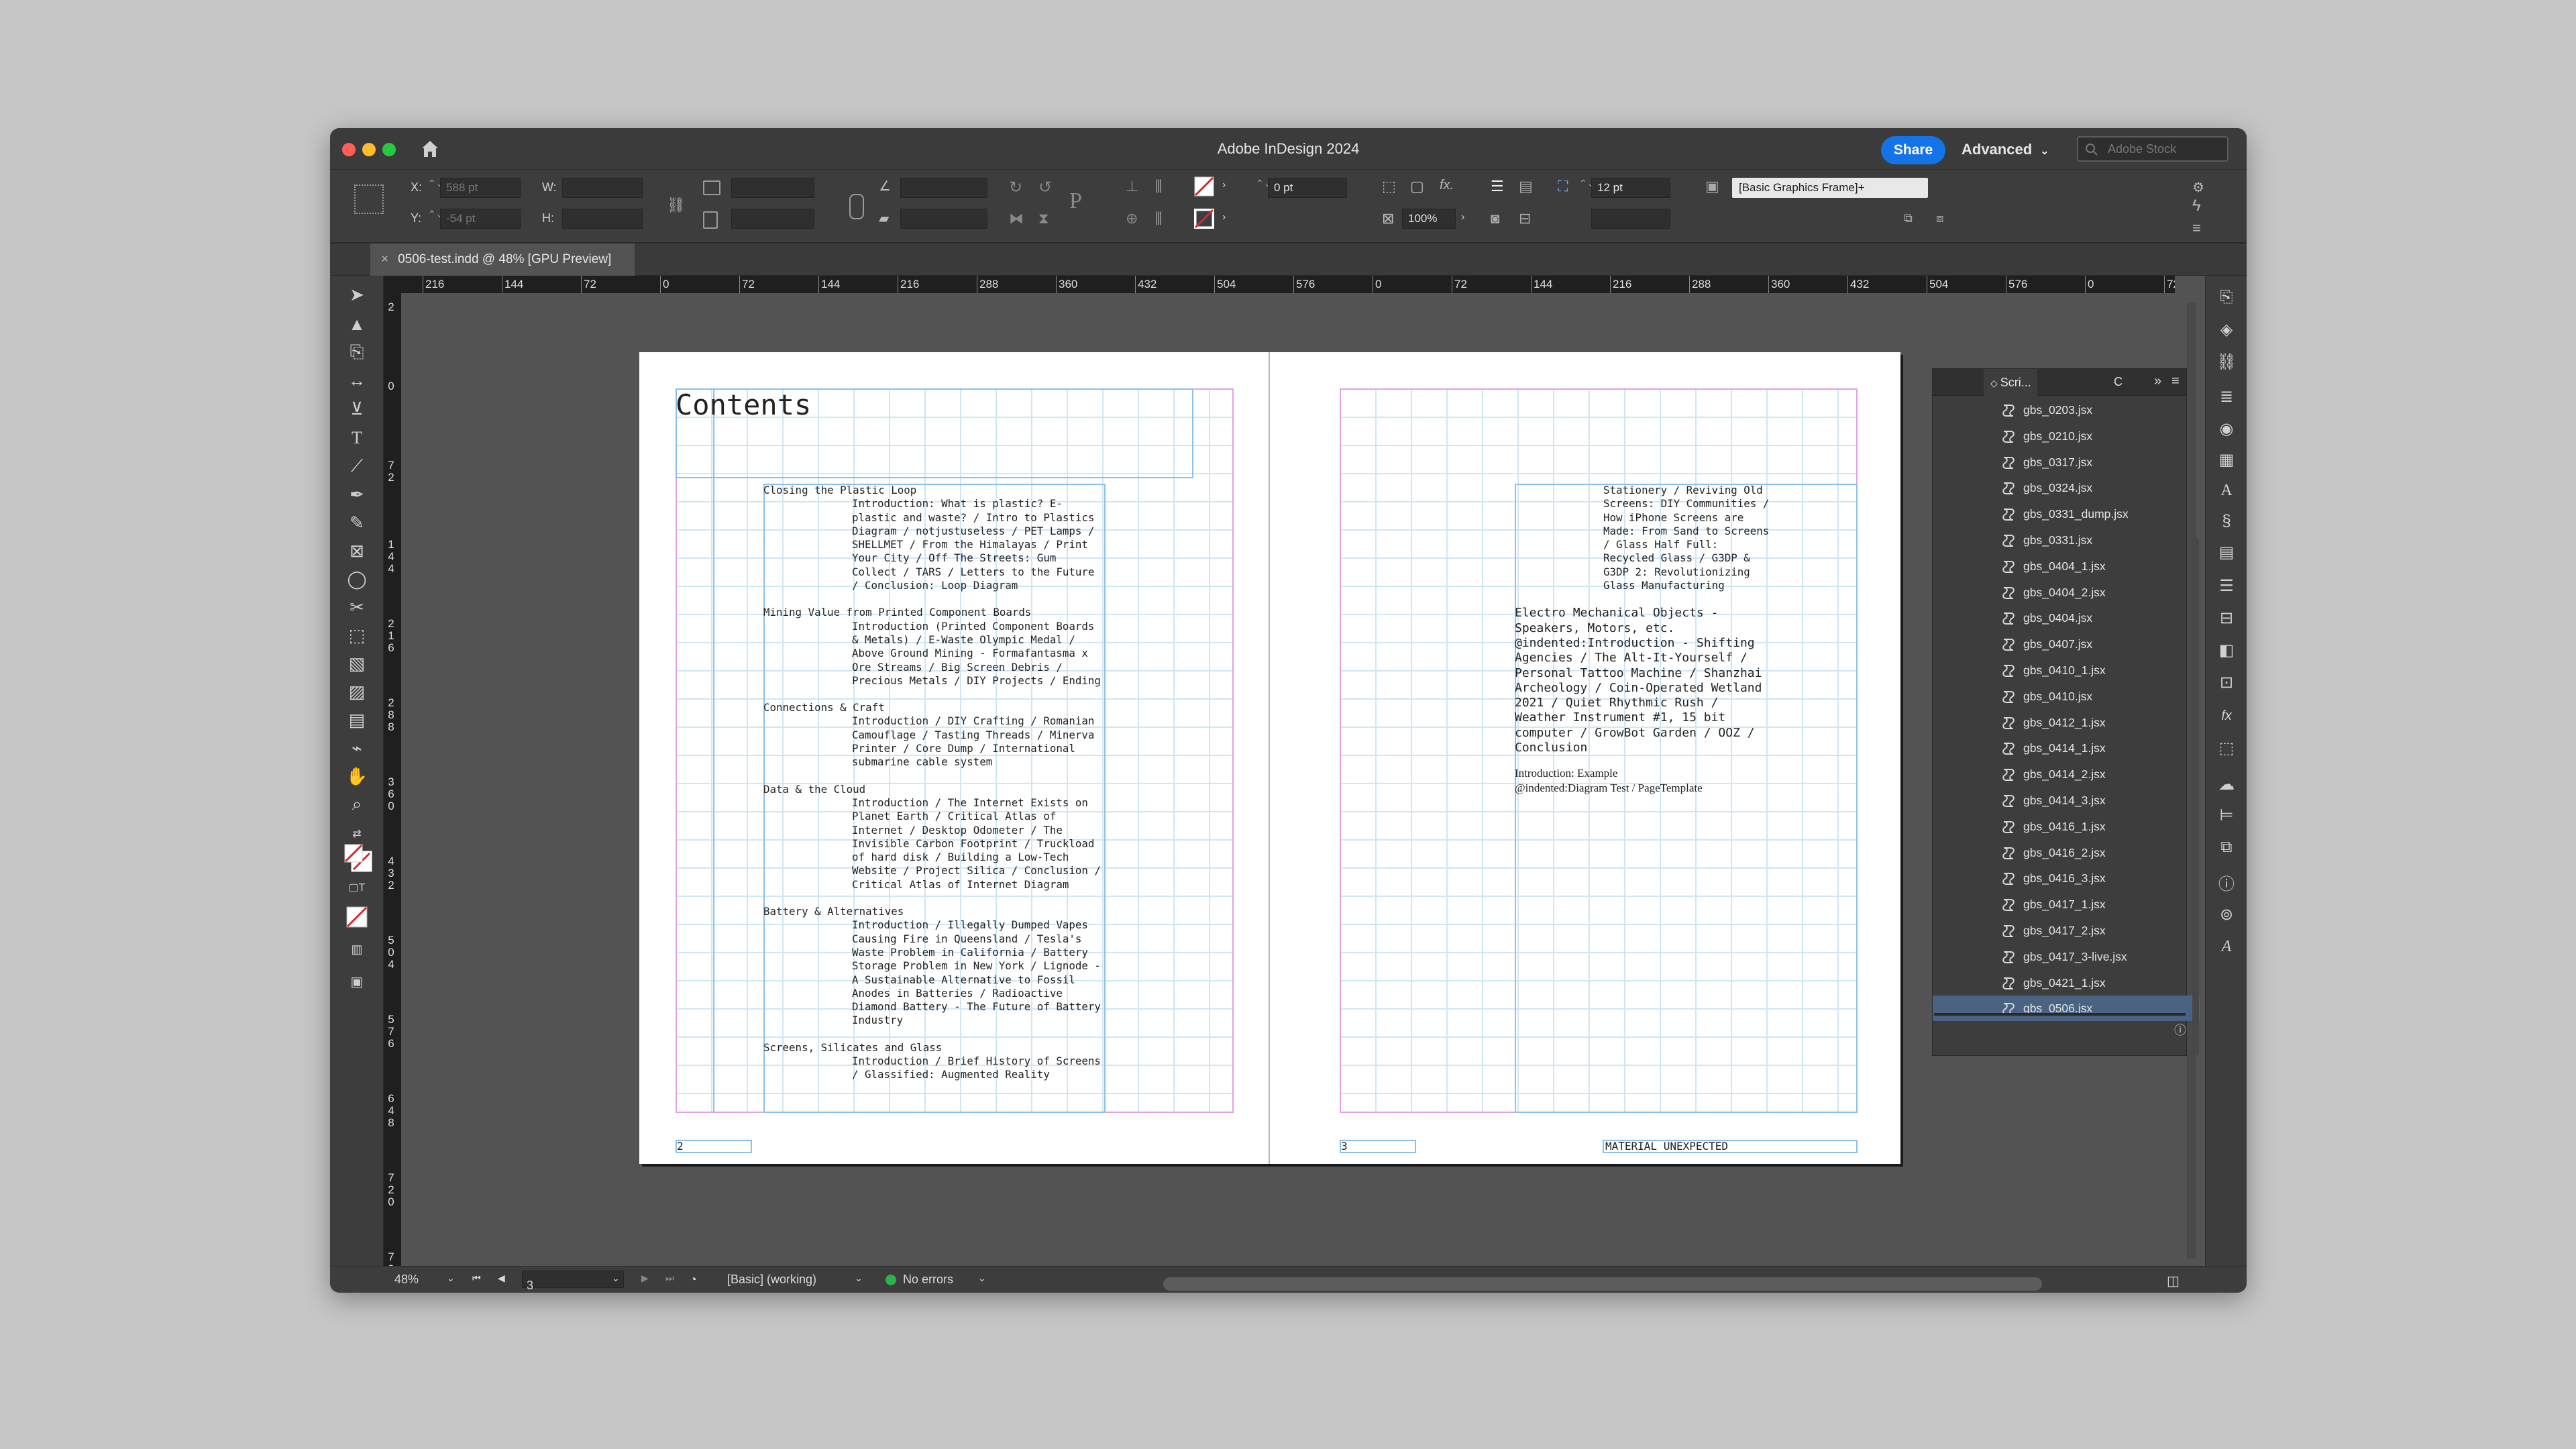  What do you see at coordinates (357, 663) in the screenshot?
I see `gradient-tool-icon: ▧` at bounding box center [357, 663].